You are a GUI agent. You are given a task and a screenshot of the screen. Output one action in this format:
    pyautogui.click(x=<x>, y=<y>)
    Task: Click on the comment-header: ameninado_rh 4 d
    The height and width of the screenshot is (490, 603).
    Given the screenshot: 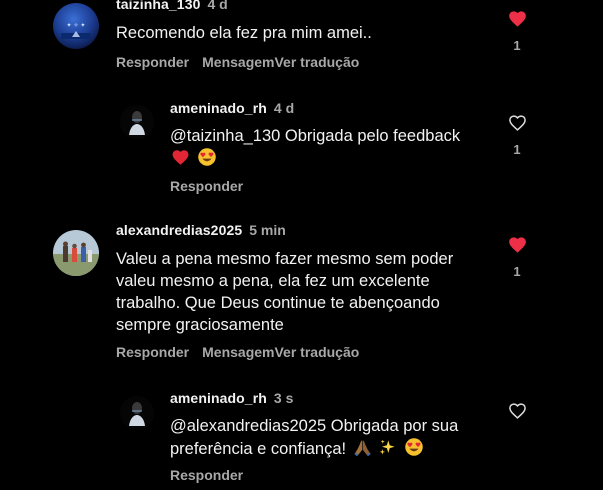 What is the action you would take?
    pyautogui.click(x=232, y=108)
    